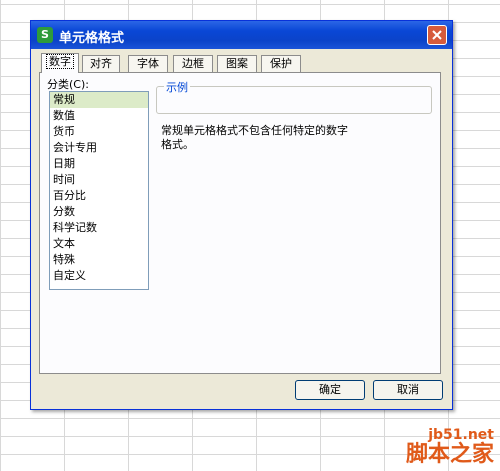 The height and width of the screenshot is (471, 500). Describe the element at coordinates (193, 63) in the screenshot. I see `tab-border: 边框` at that location.